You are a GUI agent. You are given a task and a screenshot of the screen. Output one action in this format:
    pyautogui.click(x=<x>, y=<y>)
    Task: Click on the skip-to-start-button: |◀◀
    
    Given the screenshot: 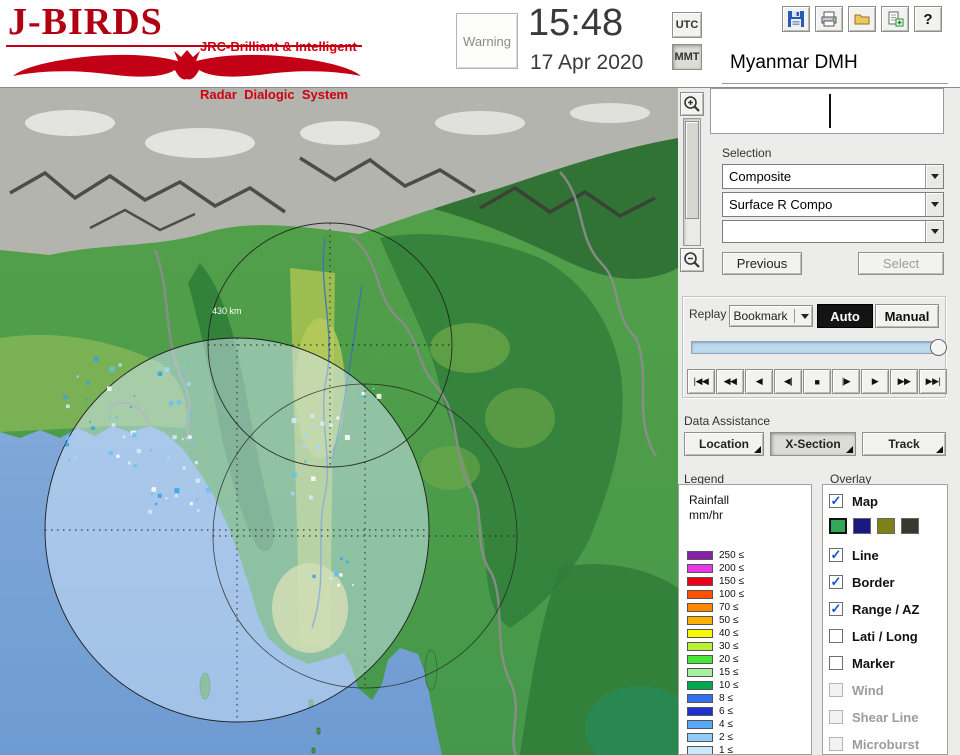 What is the action you would take?
    pyautogui.click(x=701, y=381)
    